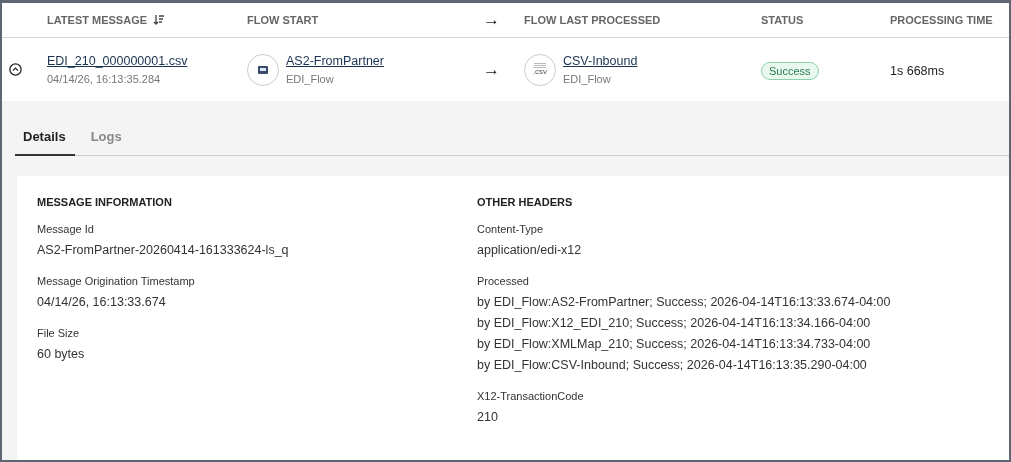 This screenshot has height=462, width=1011. What do you see at coordinates (163, 250) in the screenshot?
I see `field-value: AS2-FromPartner-20260414-161333624-ls_q` at bounding box center [163, 250].